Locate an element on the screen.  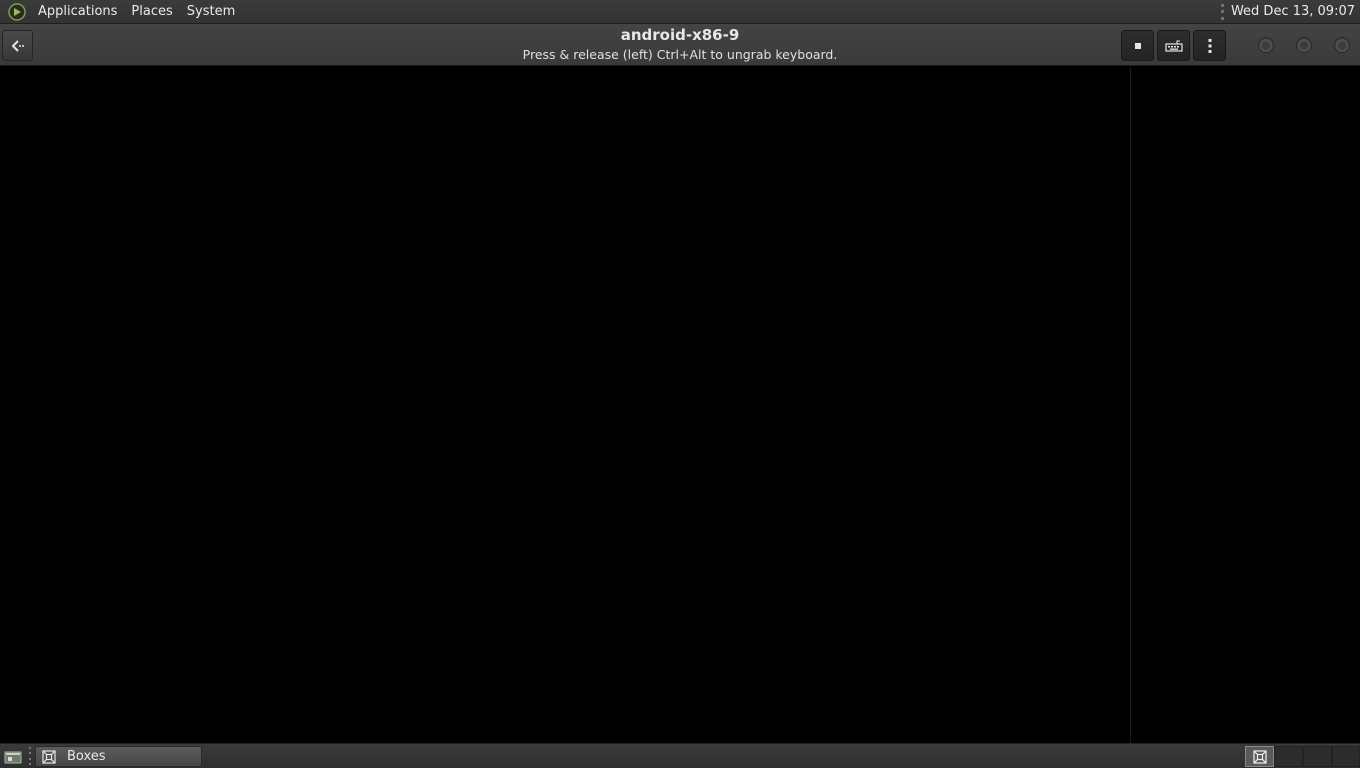
clock: Wed Dec 13, 09:07 is located at coordinates (1295, 11).